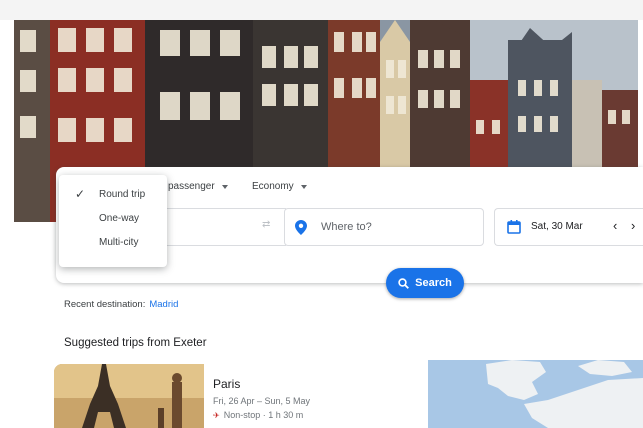 The width and height of the screenshot is (643, 428). I want to click on menu-item-label: Multi-city, so click(119, 242).